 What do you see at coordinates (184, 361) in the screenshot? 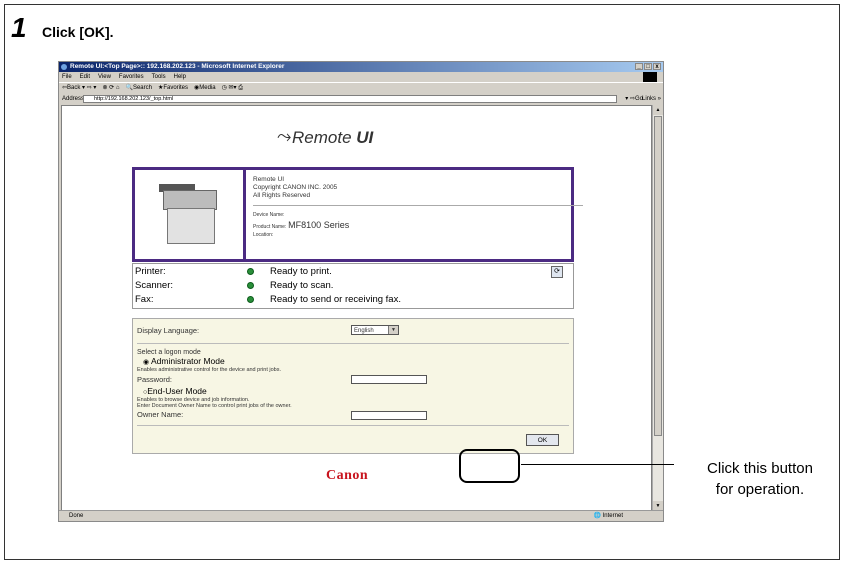
I see `admin-mode-radio: ◉ Administrator Mode` at bounding box center [184, 361].